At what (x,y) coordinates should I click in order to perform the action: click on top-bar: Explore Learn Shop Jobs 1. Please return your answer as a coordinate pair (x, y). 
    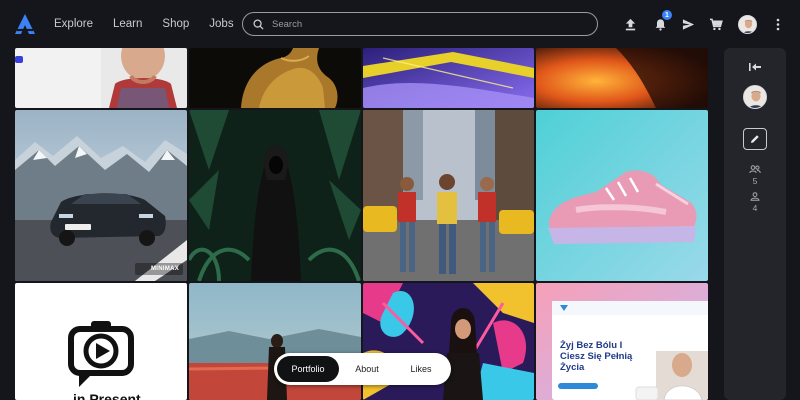
    Looking at the image, I should click on (400, 24).